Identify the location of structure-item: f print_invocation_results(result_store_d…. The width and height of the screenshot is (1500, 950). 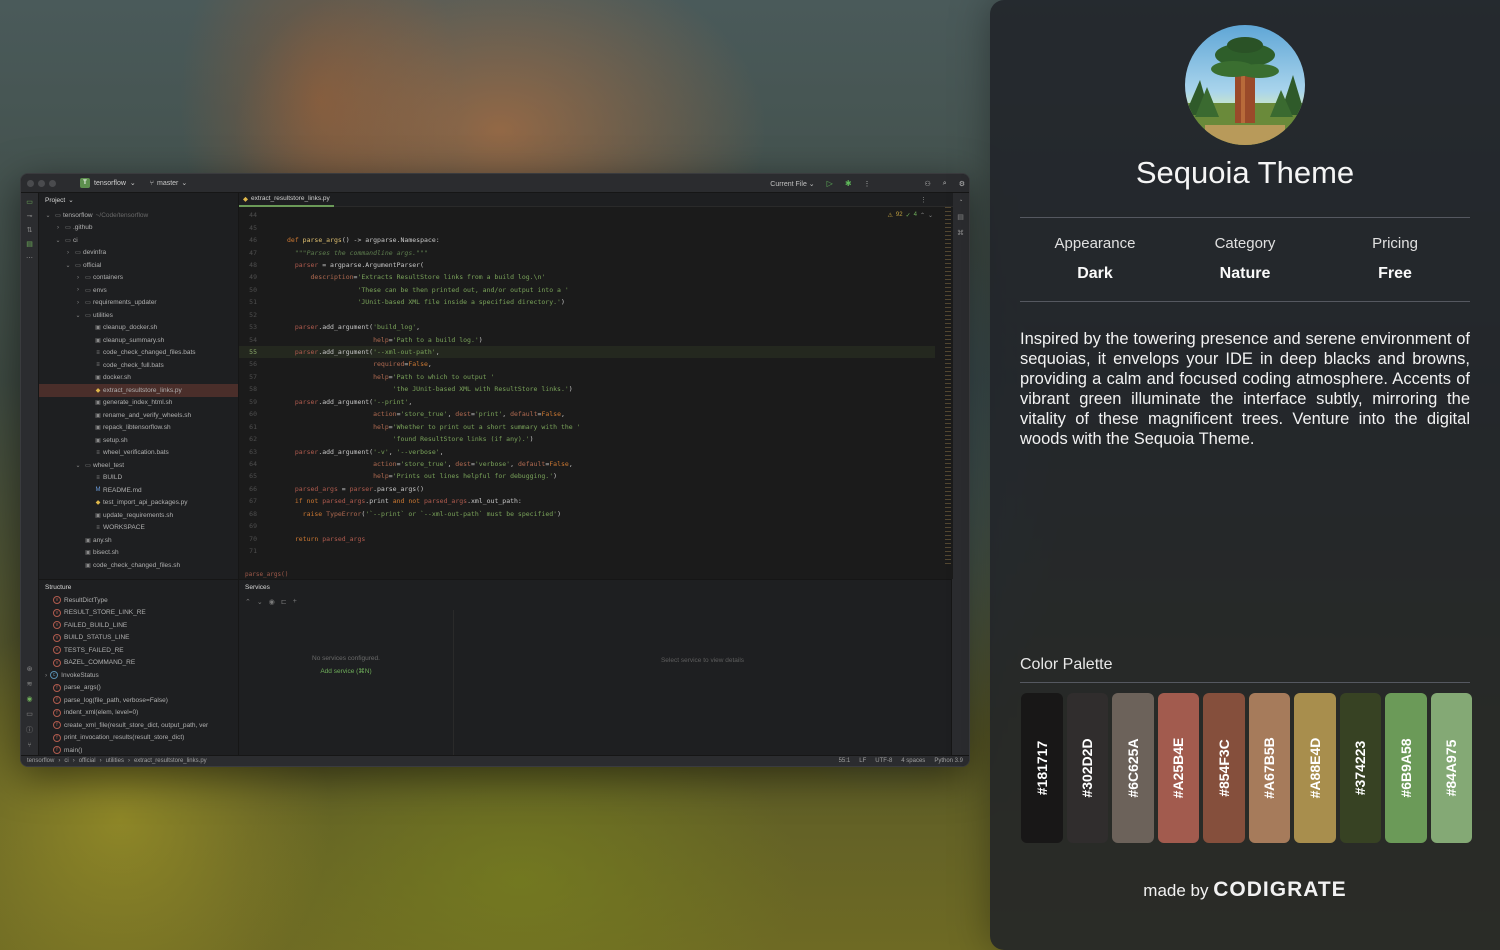
(138, 738).